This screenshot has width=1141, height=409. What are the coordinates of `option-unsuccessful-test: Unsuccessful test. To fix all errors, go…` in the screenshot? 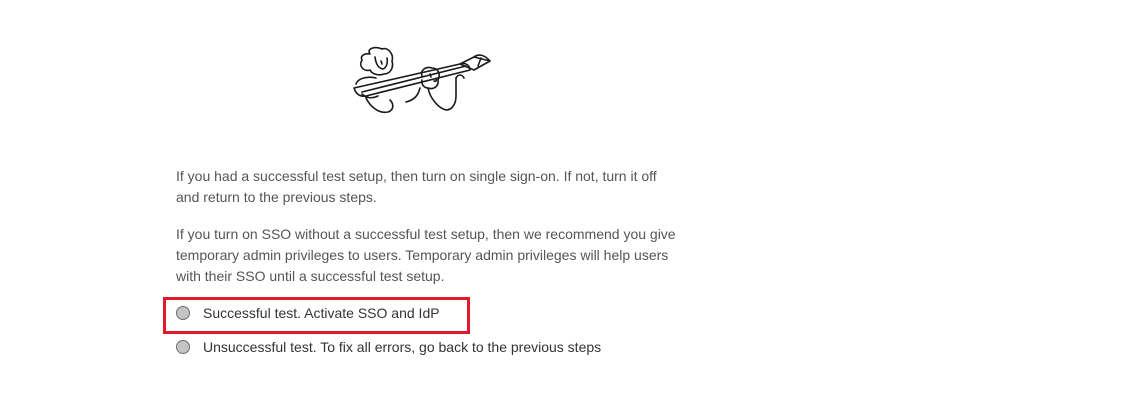 It's located at (436, 347).